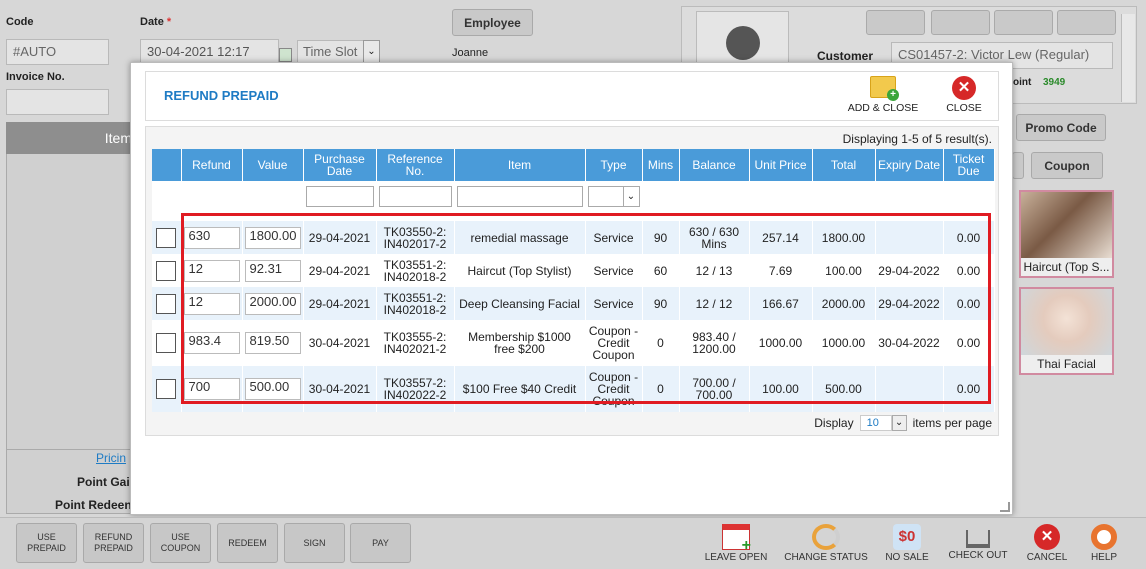  What do you see at coordinates (415, 165) in the screenshot?
I see `column-header: Reference No.` at bounding box center [415, 165].